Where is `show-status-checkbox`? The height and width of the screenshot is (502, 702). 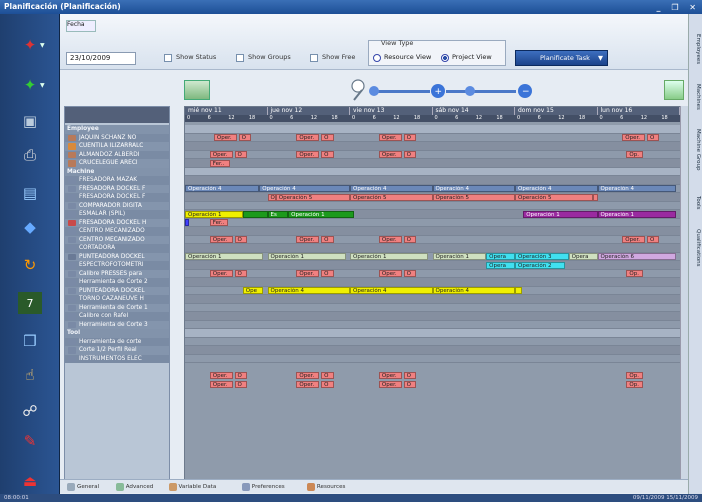
show-status-checkbox is located at coordinates (168, 58).